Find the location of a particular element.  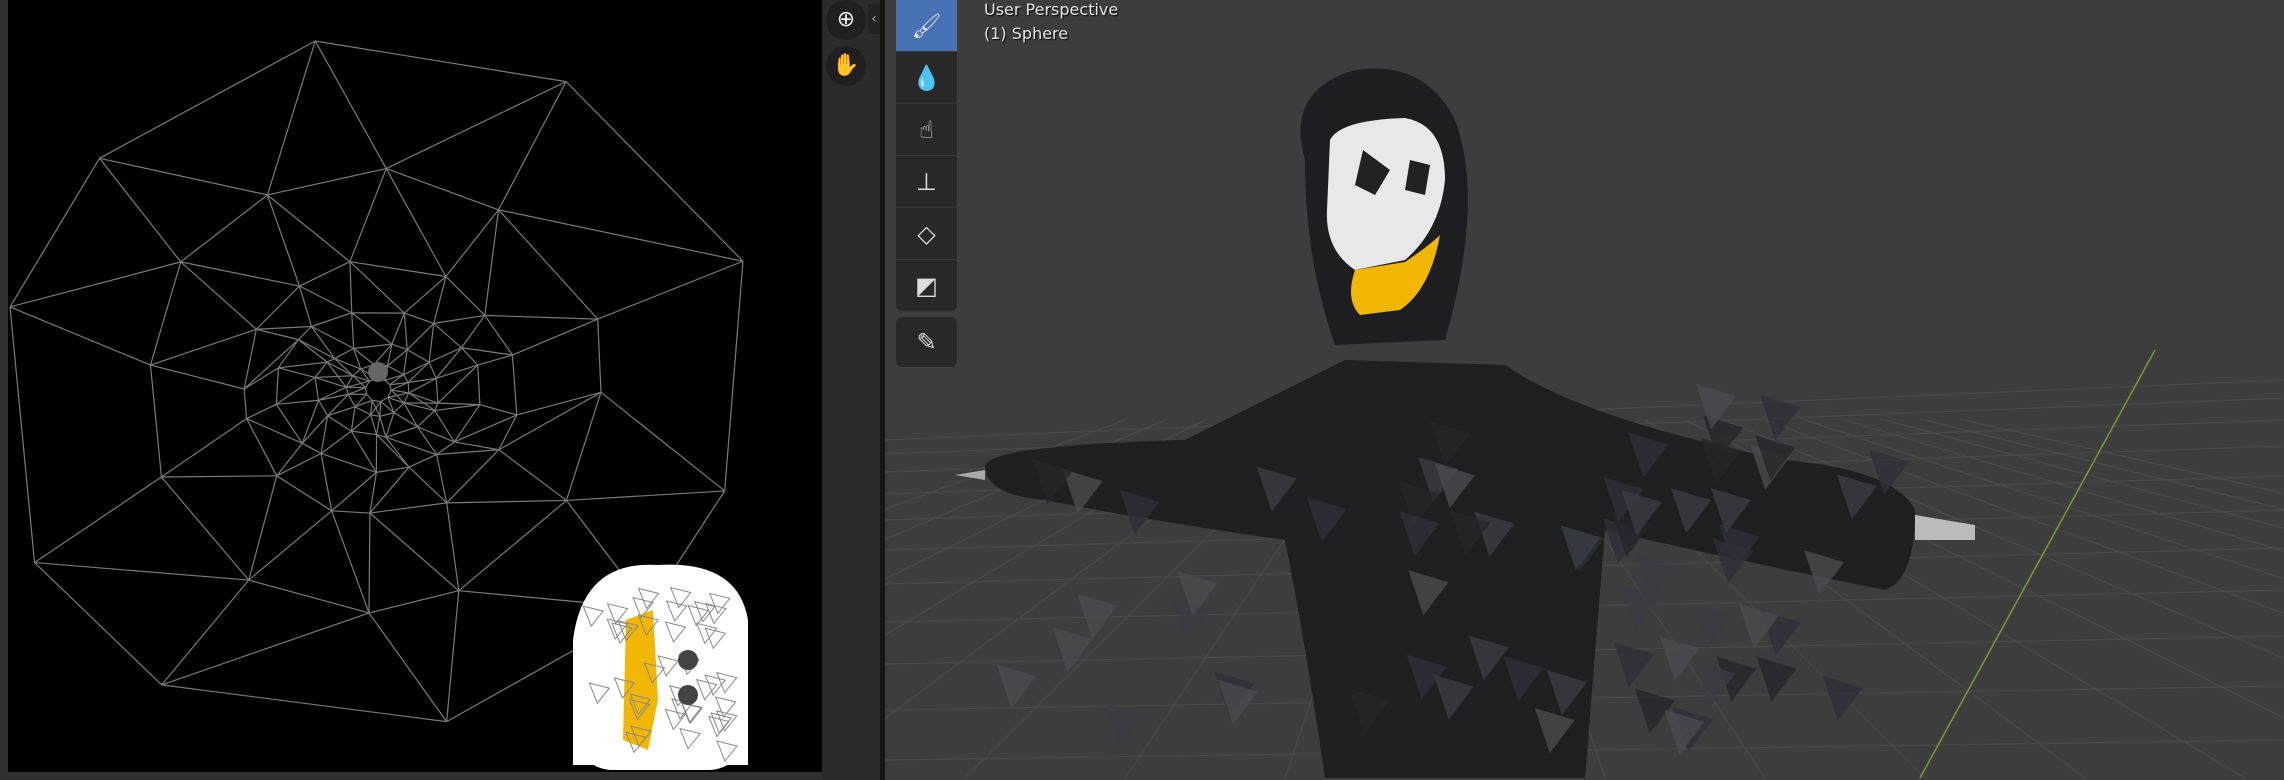

collapse-toolbar-button: ‹ is located at coordinates (874, 19).